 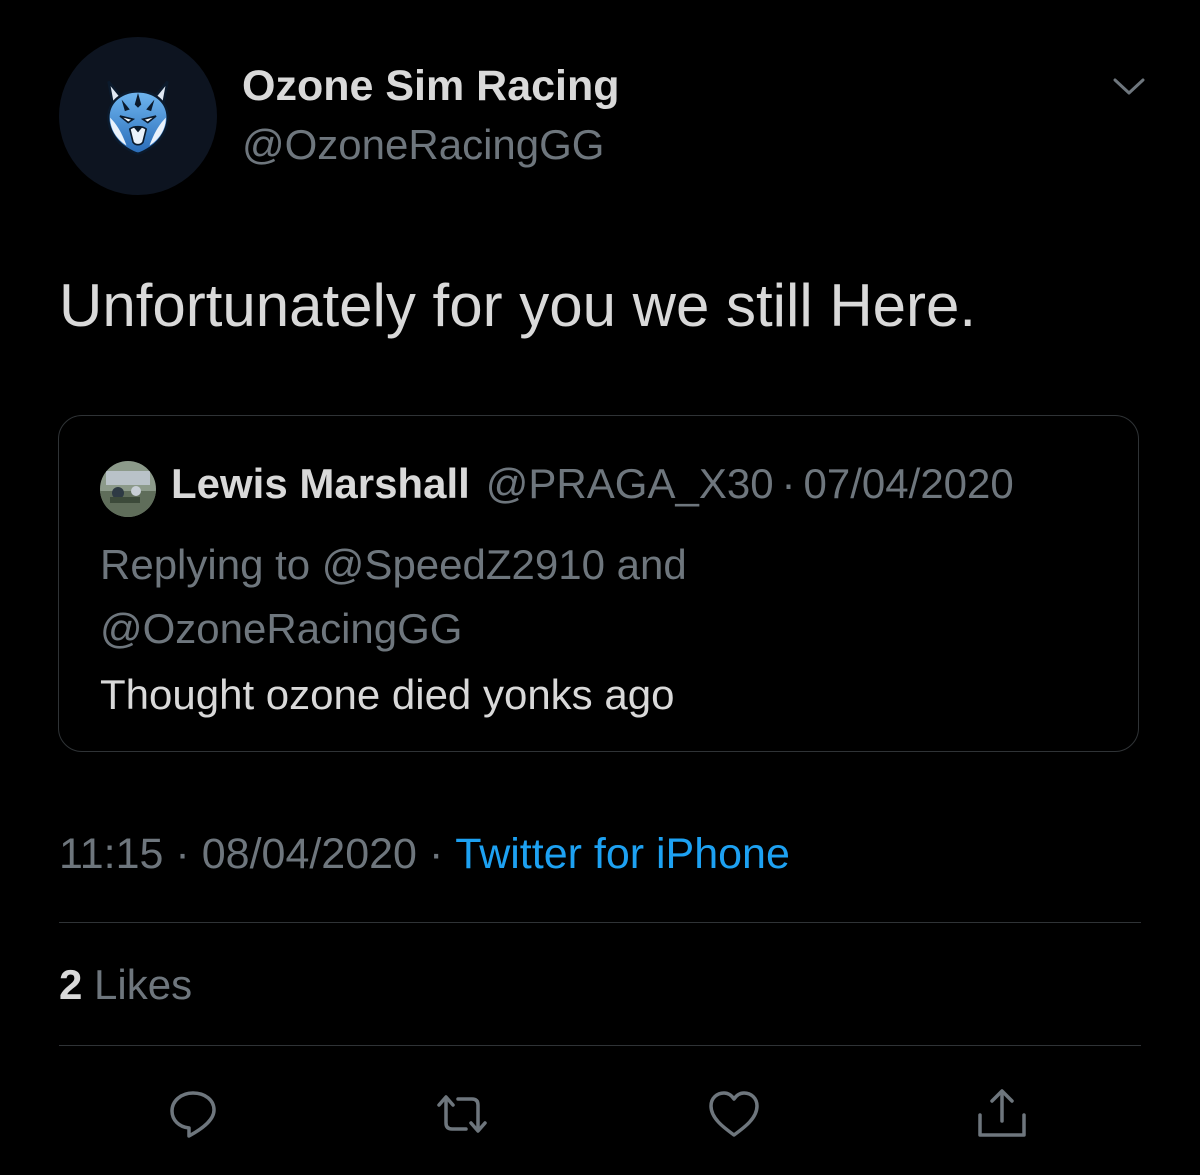 I want to click on like-icon, so click(x=734, y=1114).